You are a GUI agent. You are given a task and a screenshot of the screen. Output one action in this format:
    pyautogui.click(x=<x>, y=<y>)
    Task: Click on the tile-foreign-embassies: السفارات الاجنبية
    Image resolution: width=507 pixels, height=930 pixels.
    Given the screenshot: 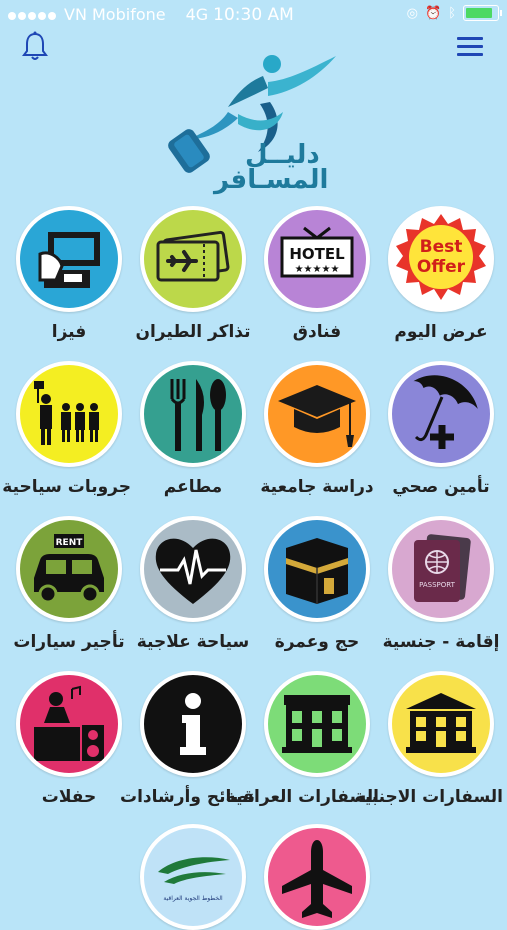 What is the action you would take?
    pyautogui.click(x=428, y=739)
    